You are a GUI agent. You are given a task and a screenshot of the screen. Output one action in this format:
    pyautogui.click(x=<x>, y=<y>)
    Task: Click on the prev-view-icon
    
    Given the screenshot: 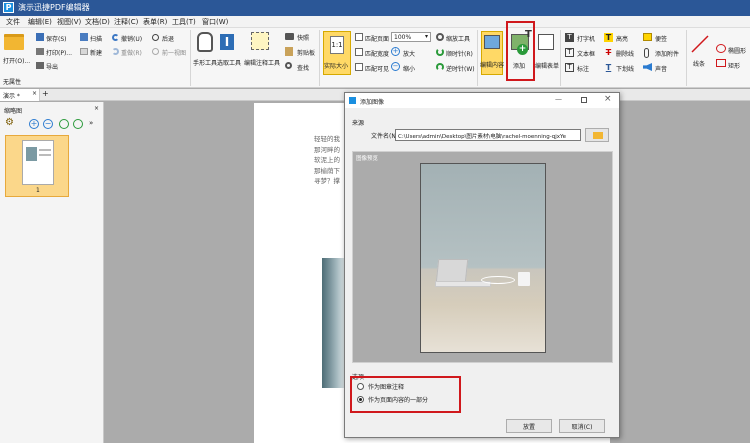 What is the action you would take?
    pyautogui.click(x=155, y=51)
    